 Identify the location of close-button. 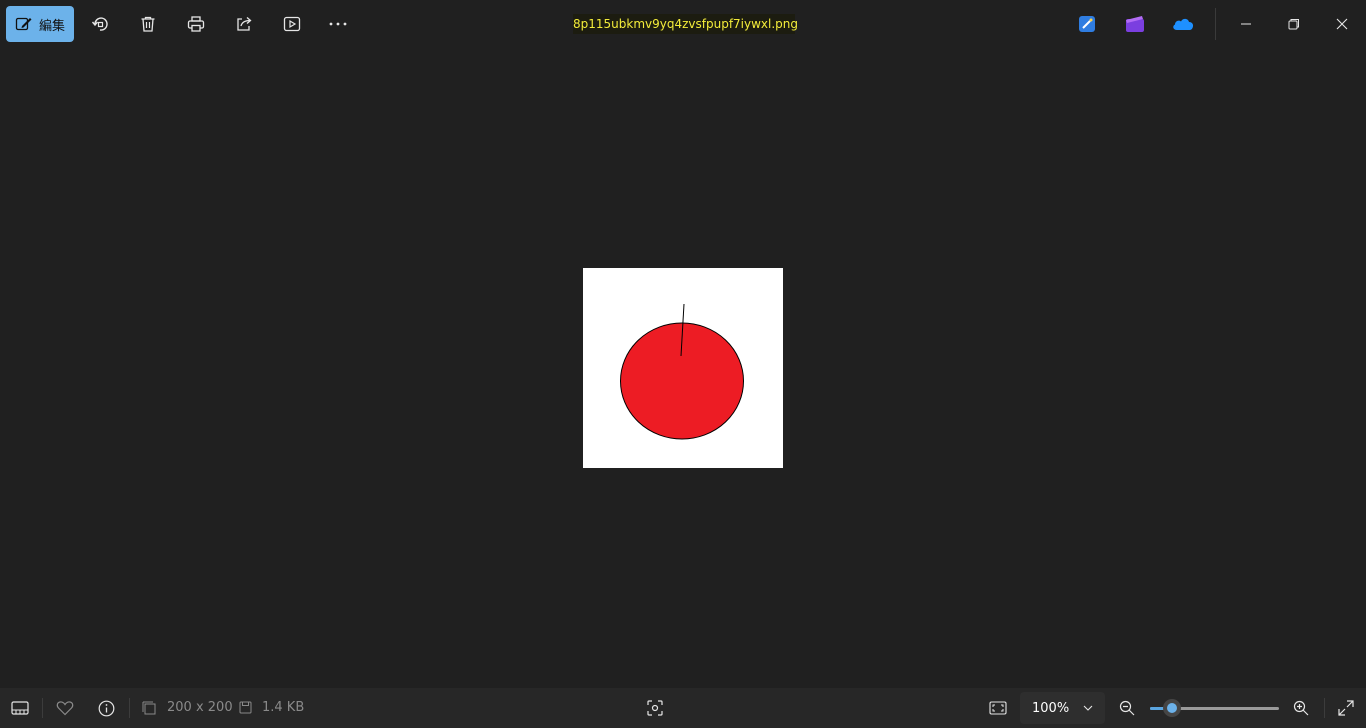
(1342, 24).